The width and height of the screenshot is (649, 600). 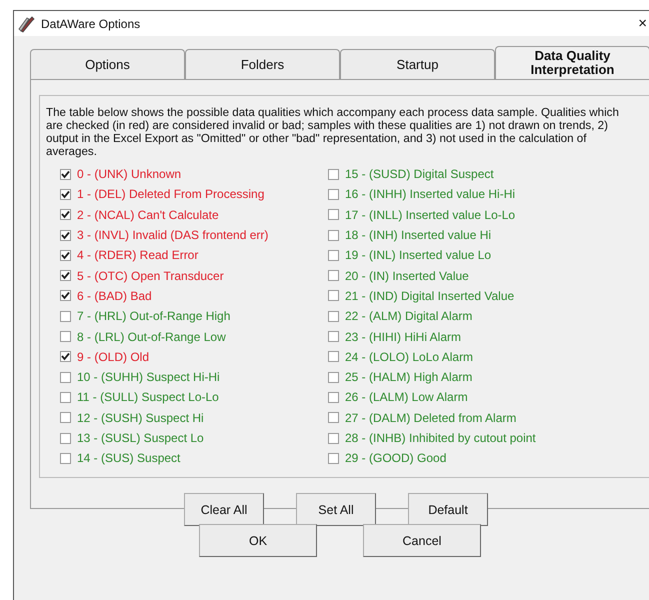 I want to click on window-title: DatAWare Options, so click(x=90, y=23).